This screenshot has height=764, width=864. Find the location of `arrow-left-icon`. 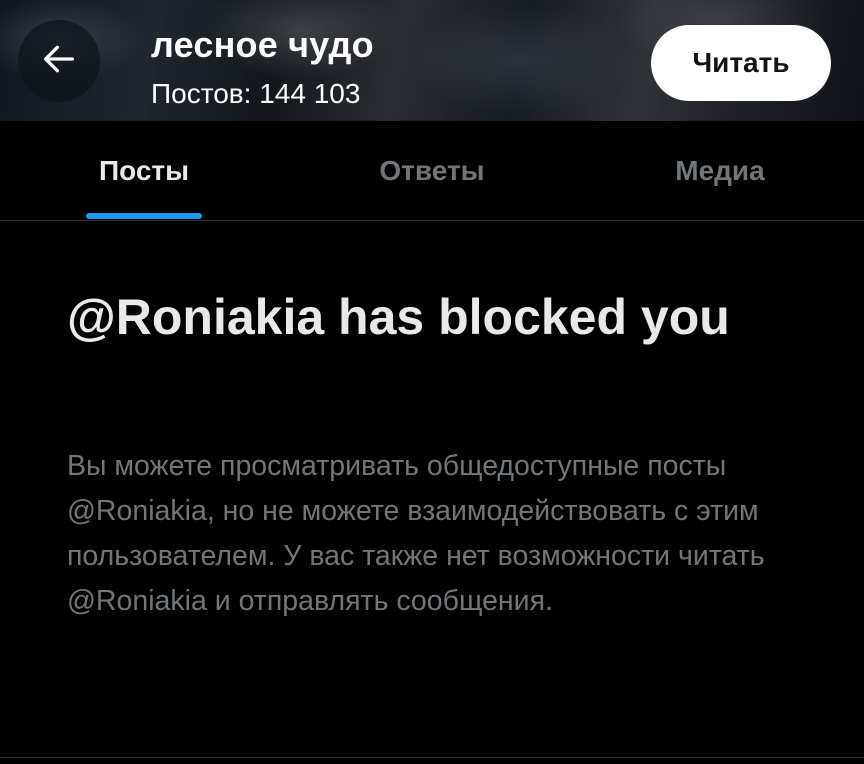

arrow-left-icon is located at coordinates (59, 61).